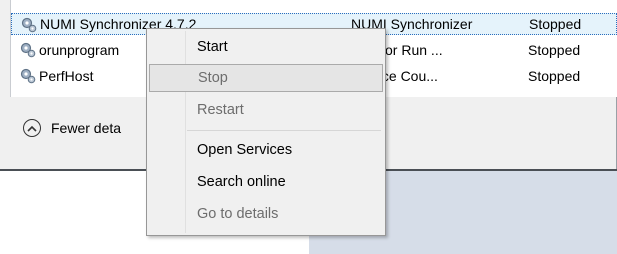  What do you see at coordinates (266, 110) in the screenshot?
I see `menu-item-restart: Restart` at bounding box center [266, 110].